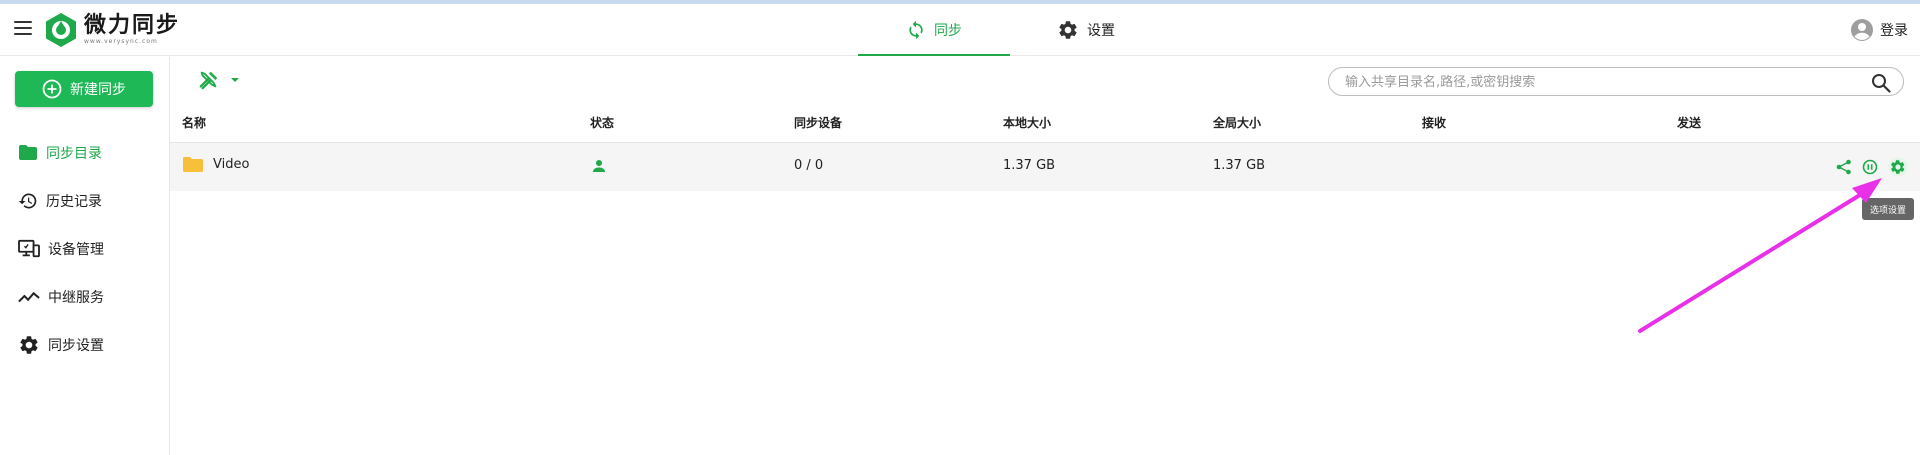 This screenshot has height=455, width=1920. Describe the element at coordinates (1879, 30) in the screenshot. I see `login-button: 登录` at that location.